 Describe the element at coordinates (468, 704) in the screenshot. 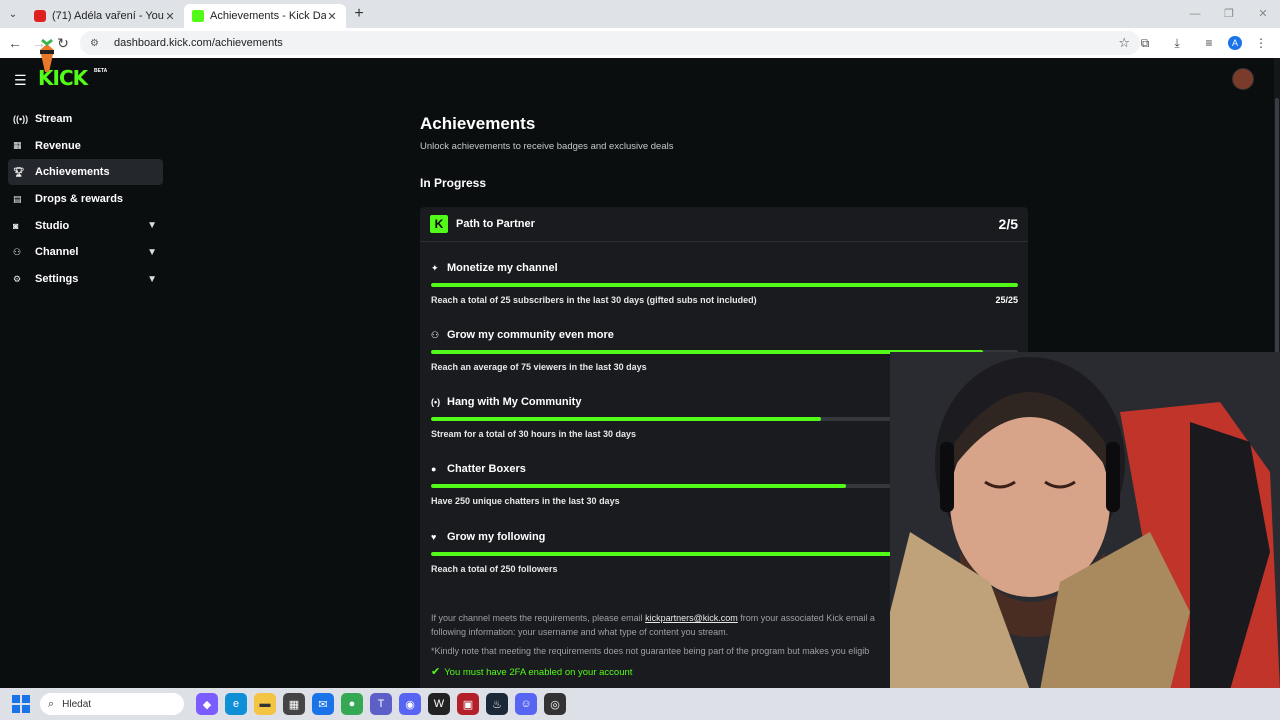

I see `app-red-icon: ▣` at that location.